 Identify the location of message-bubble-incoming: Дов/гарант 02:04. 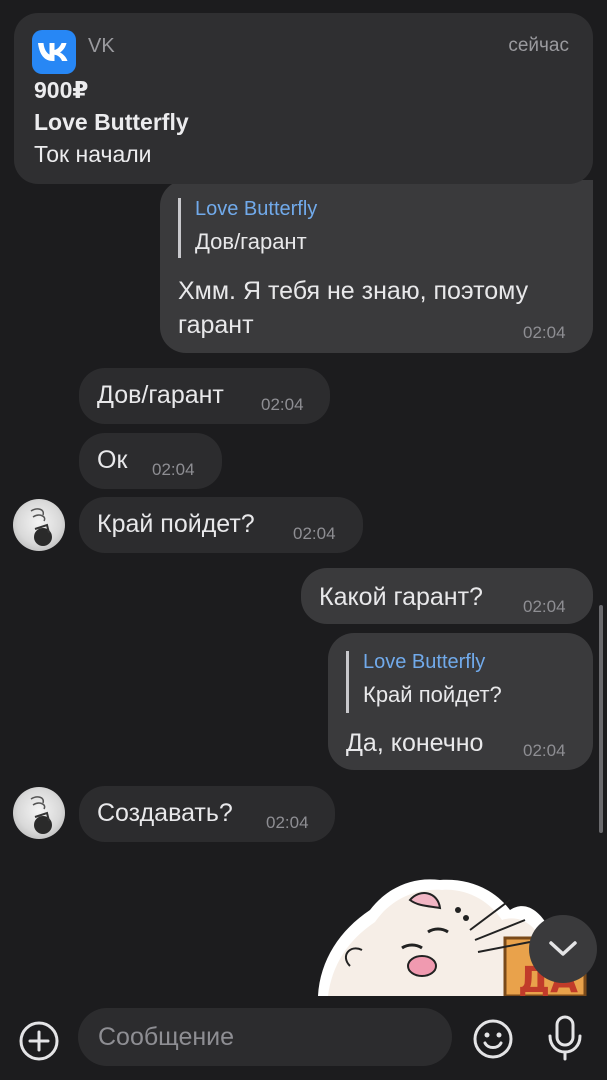
(204, 396).